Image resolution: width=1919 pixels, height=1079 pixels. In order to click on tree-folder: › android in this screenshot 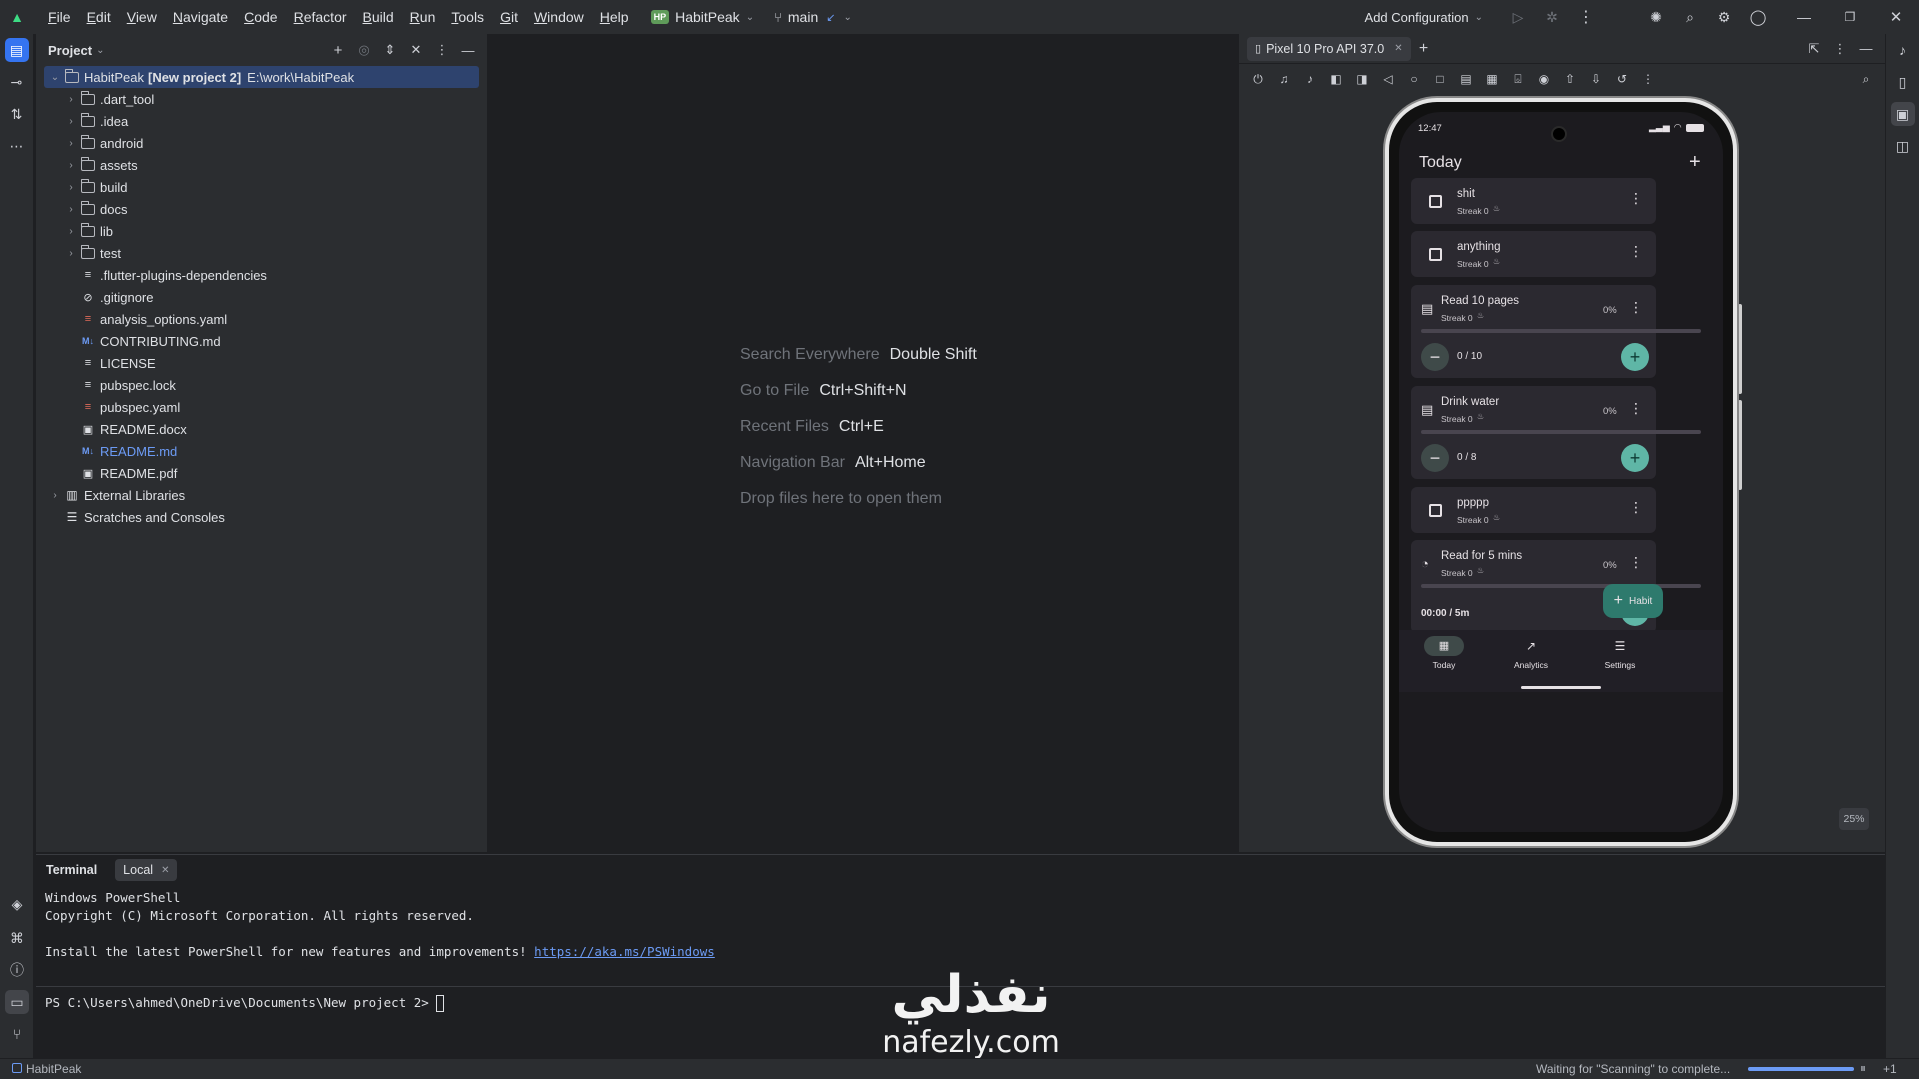, I will do `click(261, 143)`.